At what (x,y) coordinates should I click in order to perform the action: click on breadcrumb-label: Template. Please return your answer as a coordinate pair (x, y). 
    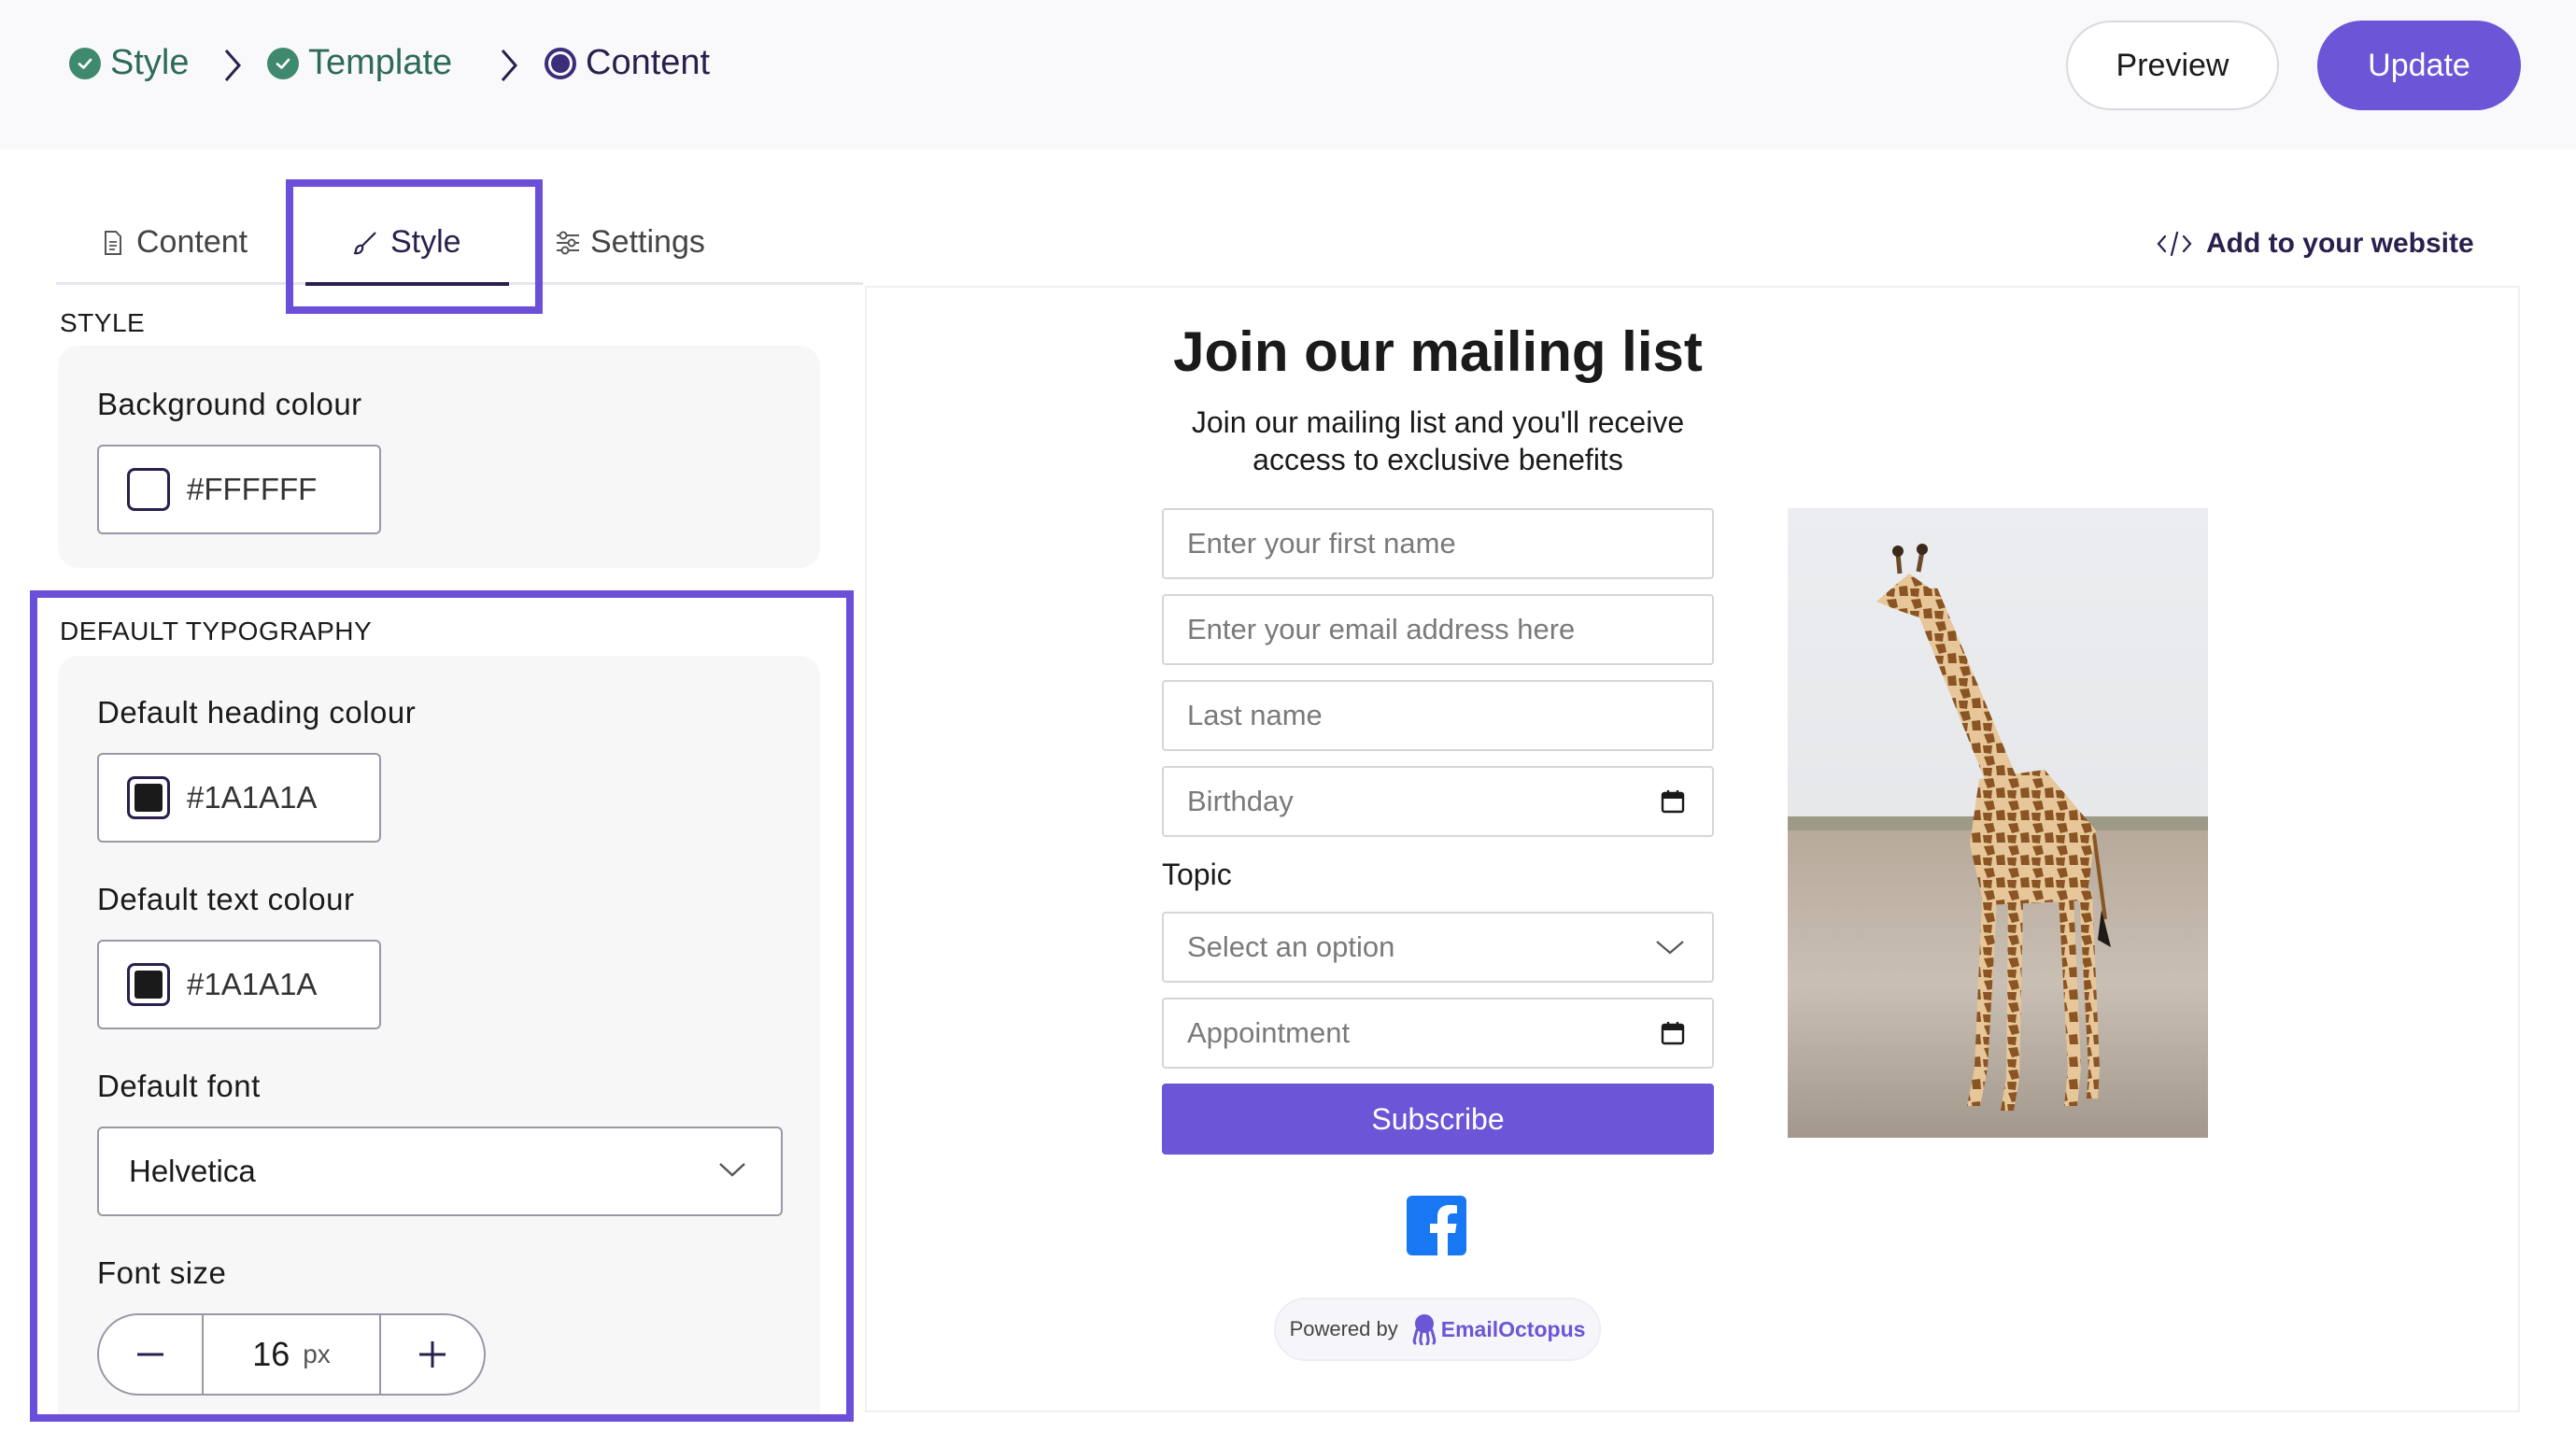
    Looking at the image, I should click on (380, 62).